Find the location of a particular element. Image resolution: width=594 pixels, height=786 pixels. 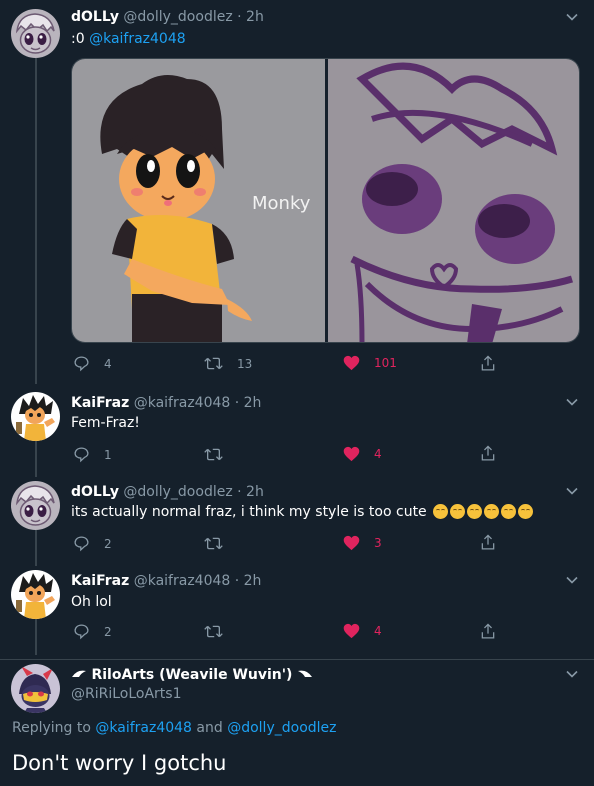

emoji-row is located at coordinates (482, 512).